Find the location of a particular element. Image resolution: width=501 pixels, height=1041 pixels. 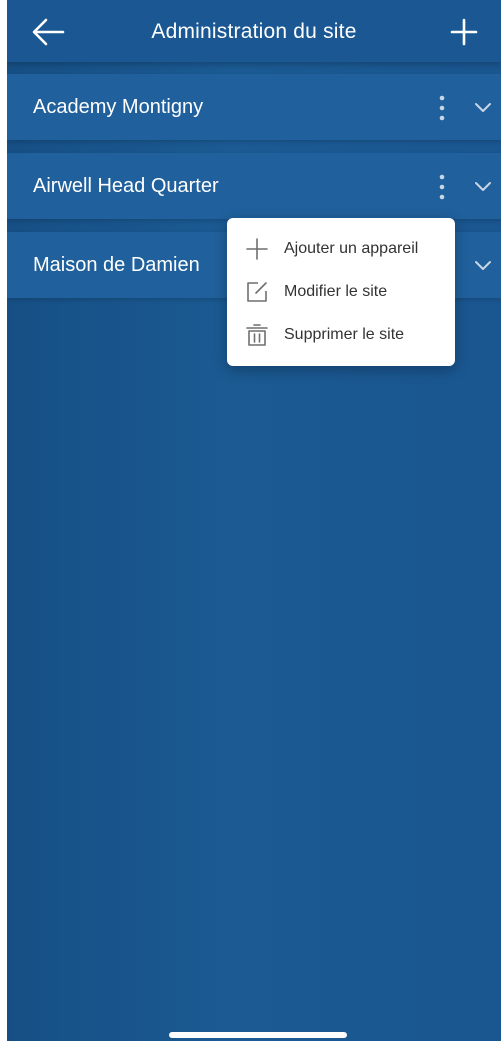

app-header: Administration du site is located at coordinates (254, 31).